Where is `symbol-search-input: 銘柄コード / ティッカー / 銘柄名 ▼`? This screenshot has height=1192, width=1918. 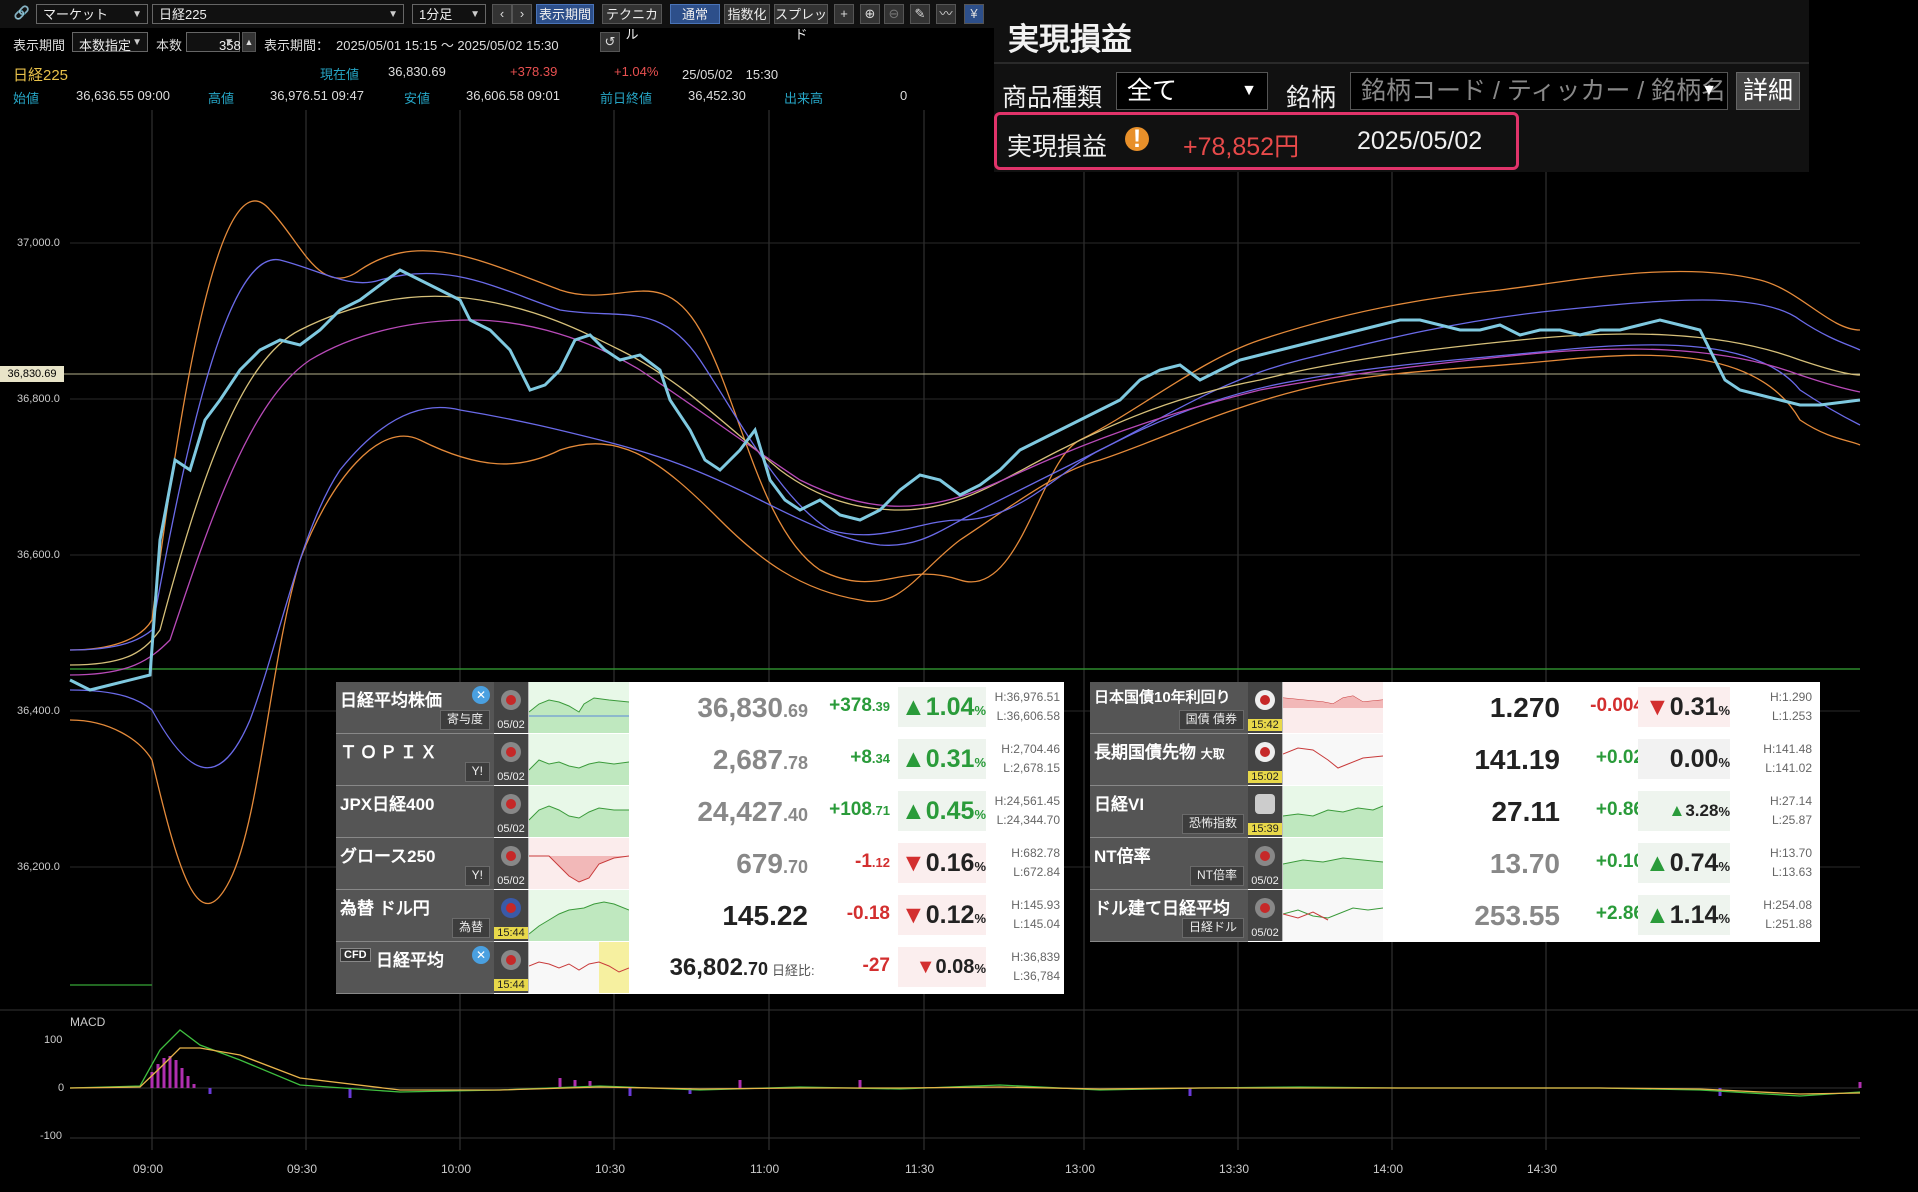
symbol-search-input: 銘柄コード / ティッカー / 銘柄名 ▼ is located at coordinates (1539, 91).